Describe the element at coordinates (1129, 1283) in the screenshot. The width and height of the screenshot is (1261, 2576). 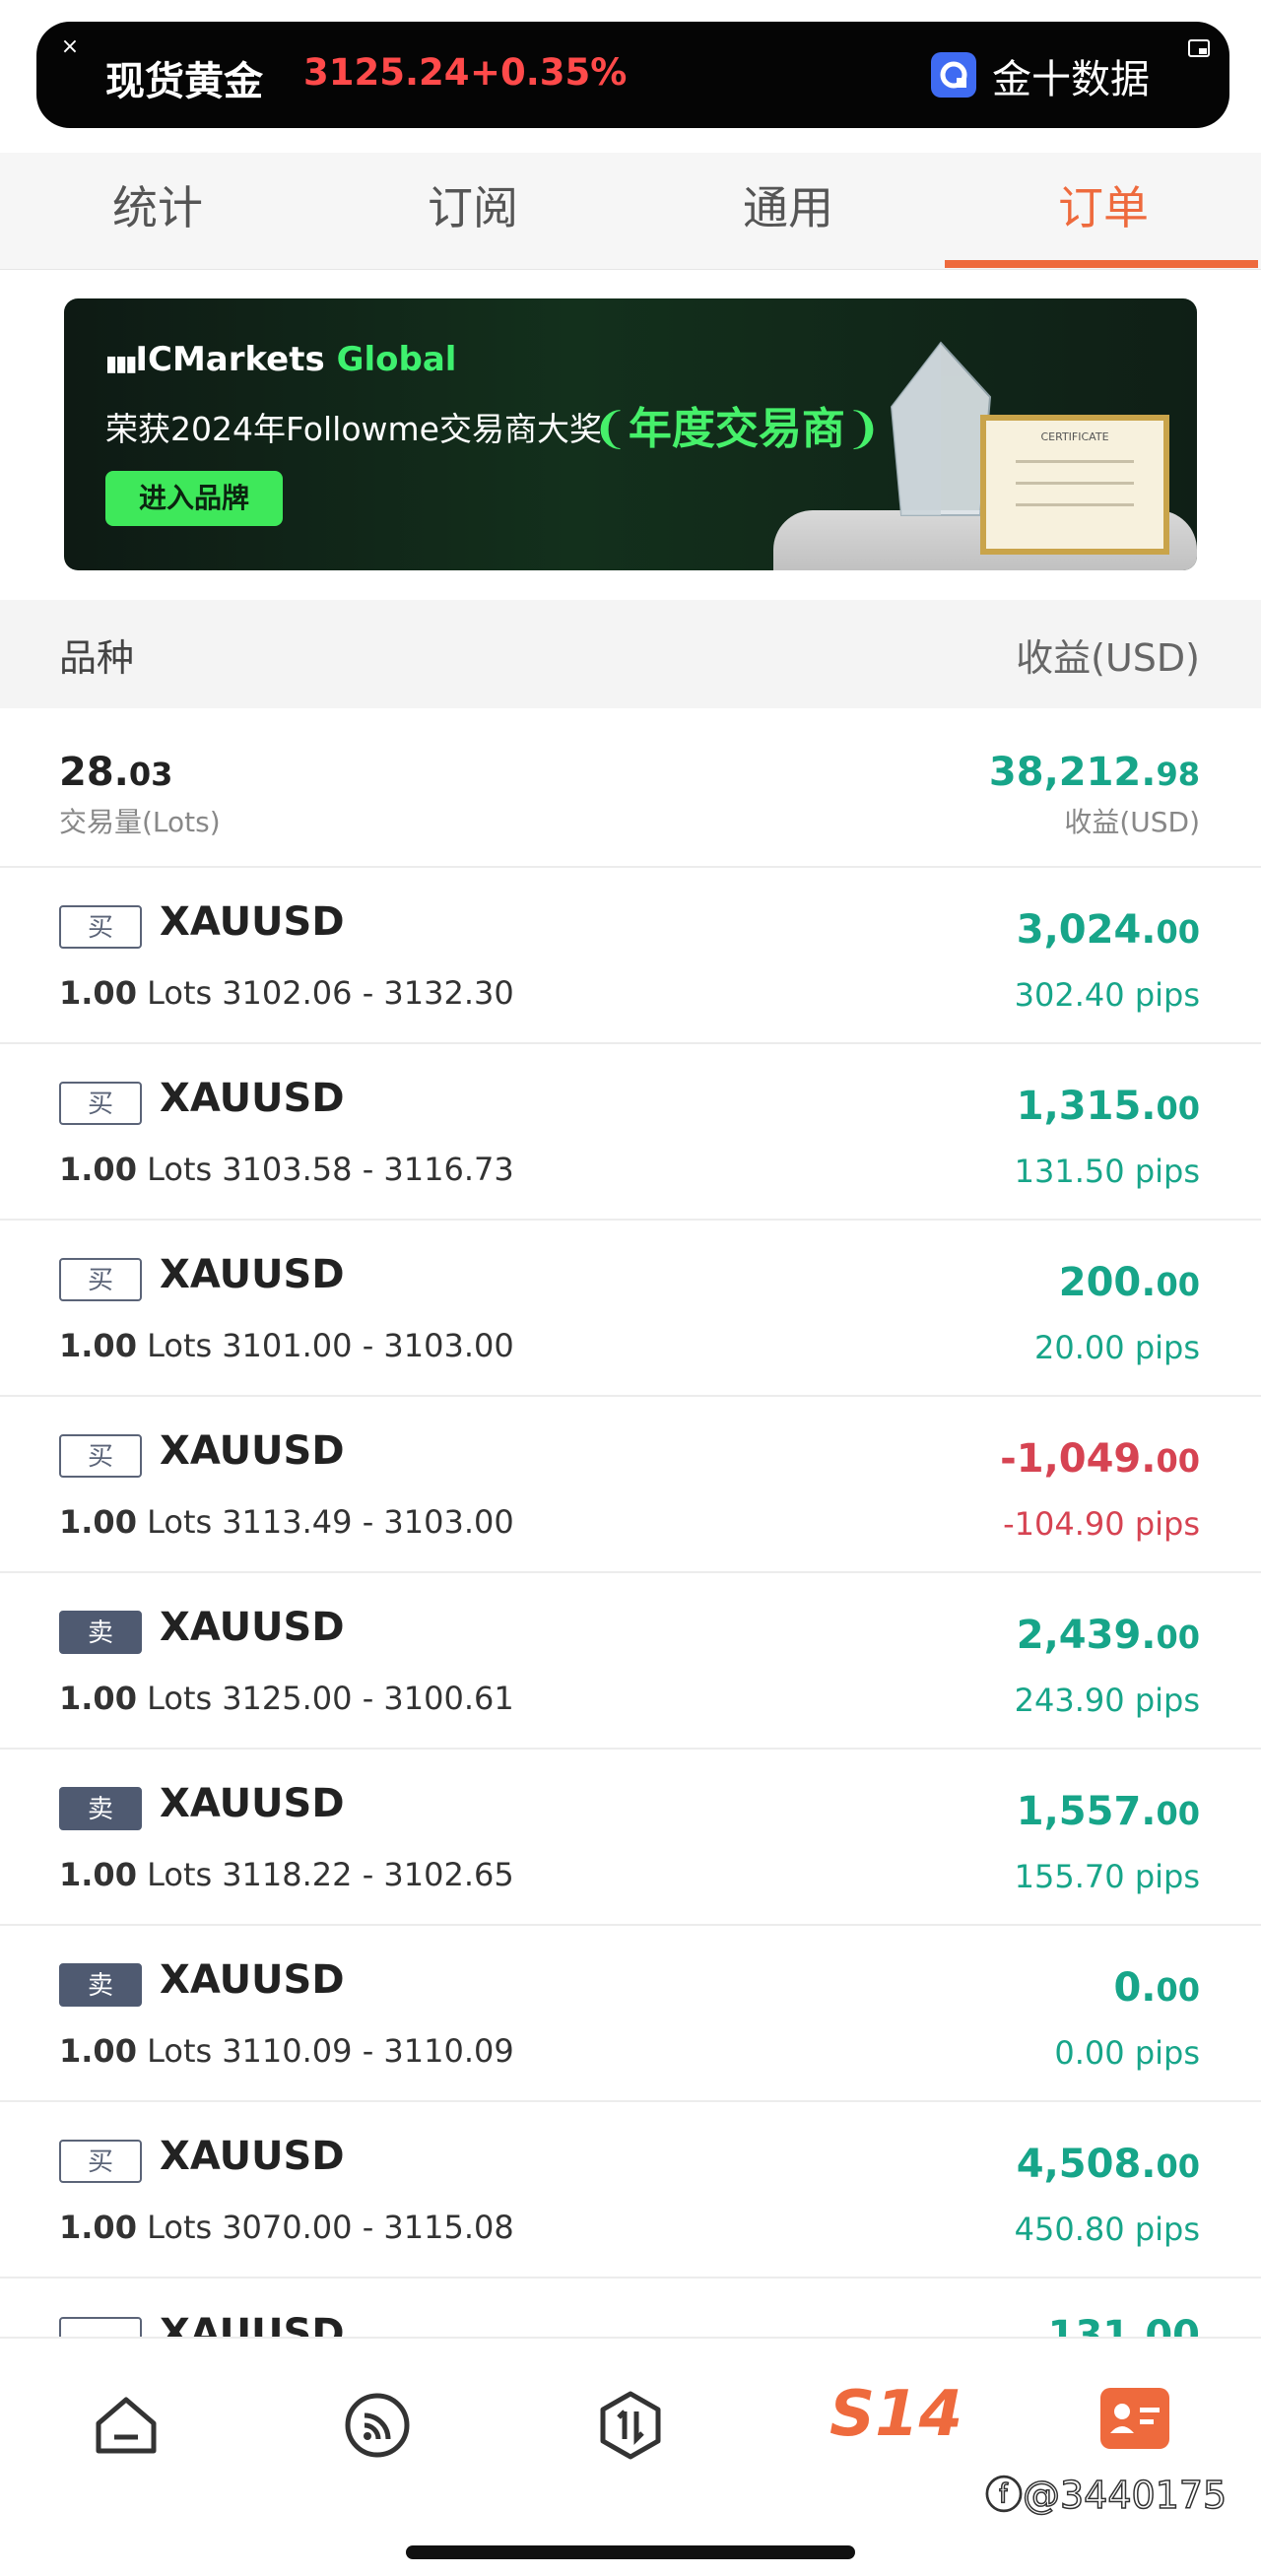
I see `order-profit: 200.00` at that location.